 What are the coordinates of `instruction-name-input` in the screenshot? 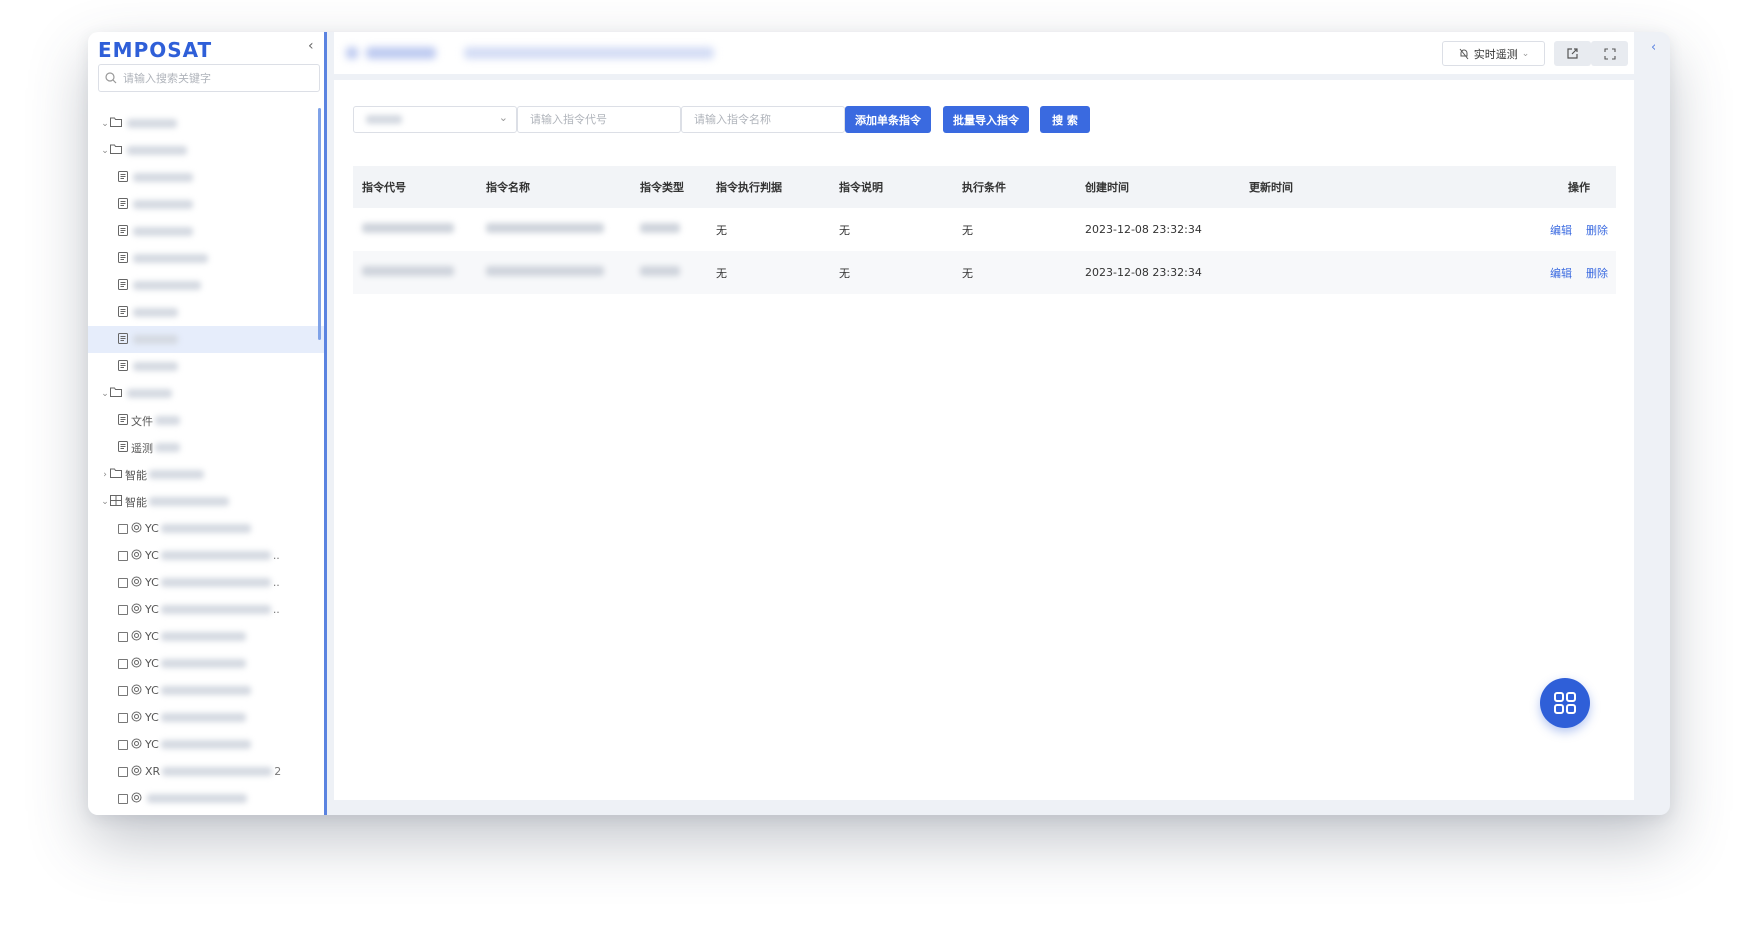 It's located at (763, 119).